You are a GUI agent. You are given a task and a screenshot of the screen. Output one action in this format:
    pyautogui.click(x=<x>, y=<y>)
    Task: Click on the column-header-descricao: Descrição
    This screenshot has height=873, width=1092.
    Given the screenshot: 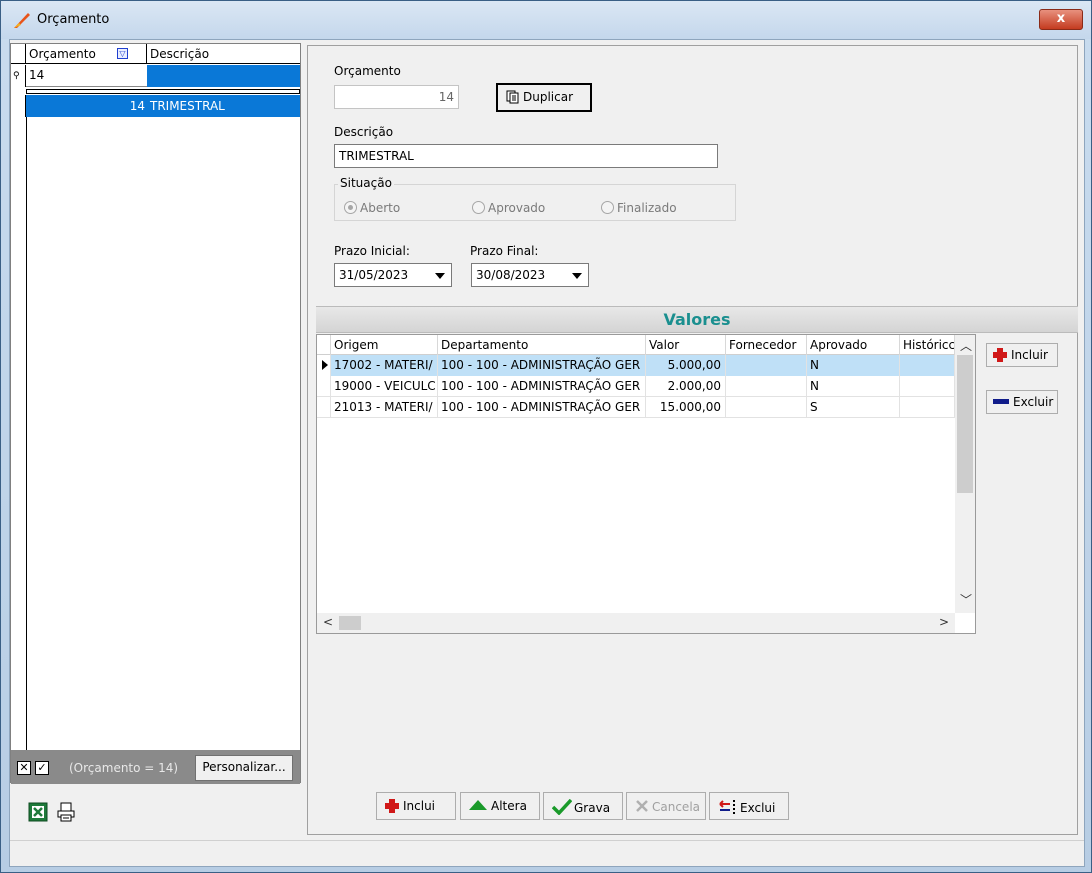 What is the action you would take?
    pyautogui.click(x=223, y=54)
    